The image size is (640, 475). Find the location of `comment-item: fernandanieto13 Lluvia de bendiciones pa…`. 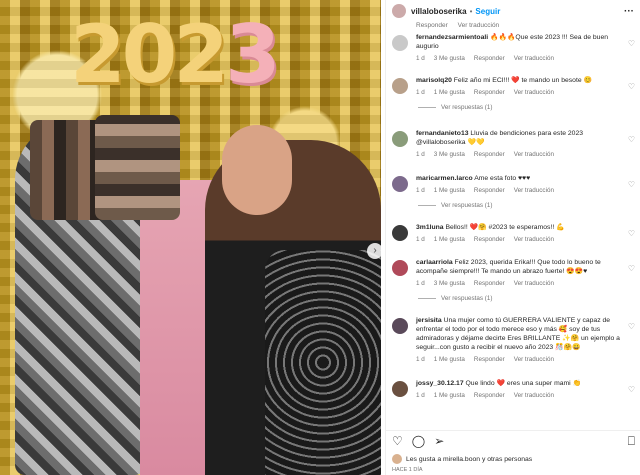

comment-item: fernandanieto13 Lluvia de bendiciones pa… is located at coordinates (513, 143).